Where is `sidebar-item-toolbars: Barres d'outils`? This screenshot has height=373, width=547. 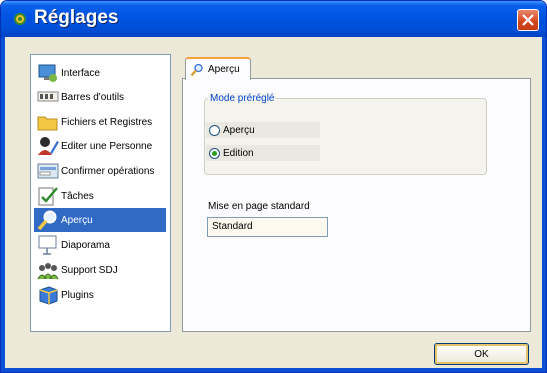
sidebar-item-toolbars: Barres d'outils is located at coordinates (100, 97).